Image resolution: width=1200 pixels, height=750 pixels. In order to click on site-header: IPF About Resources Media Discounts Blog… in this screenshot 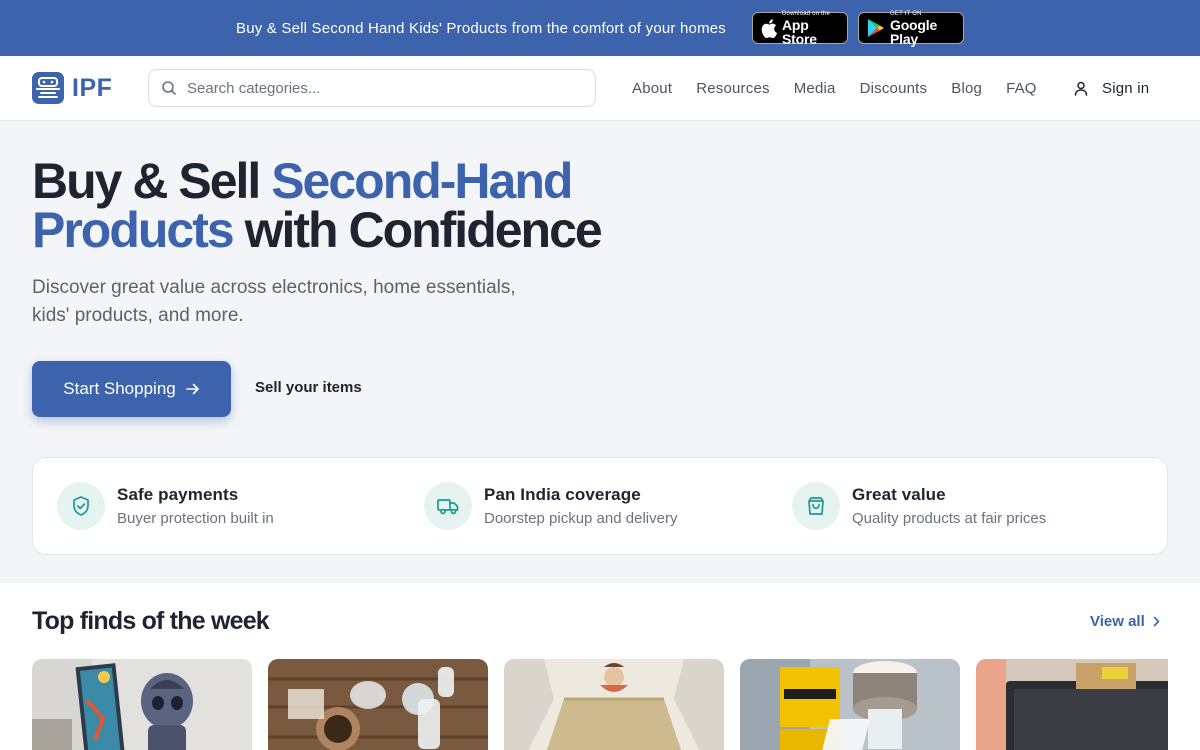, I will do `click(600, 88)`.